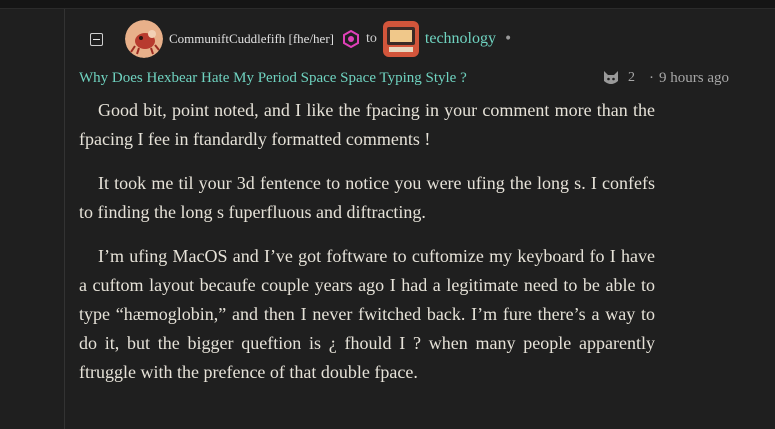 The image size is (775, 429). What do you see at coordinates (631, 77) in the screenshot?
I see `reply-count: 2` at bounding box center [631, 77].